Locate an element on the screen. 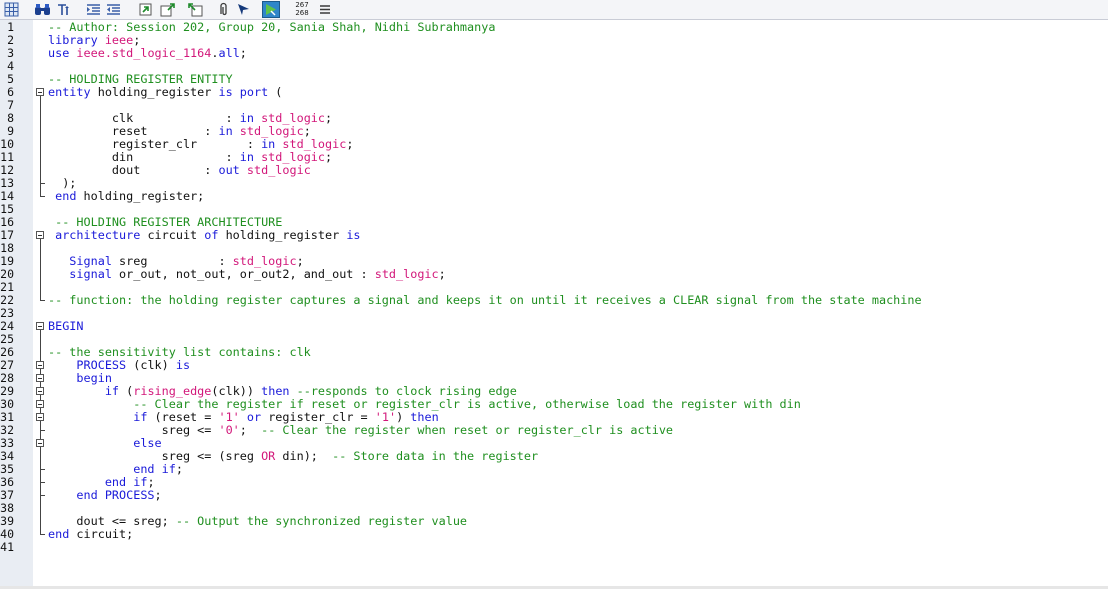 Image resolution: width=1108 pixels, height=589 pixels. code-token: circuit; is located at coordinates (105, 534).